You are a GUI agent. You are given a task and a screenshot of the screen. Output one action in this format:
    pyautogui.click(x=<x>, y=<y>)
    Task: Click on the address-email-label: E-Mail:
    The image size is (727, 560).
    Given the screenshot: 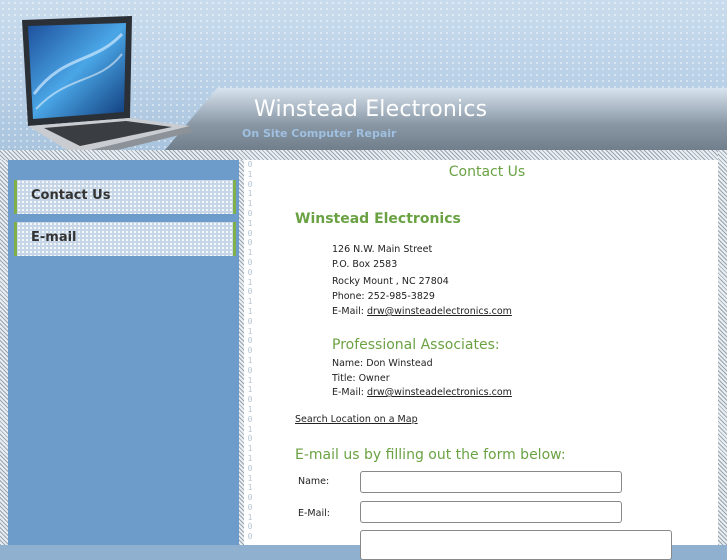 What is the action you would take?
    pyautogui.click(x=349, y=311)
    